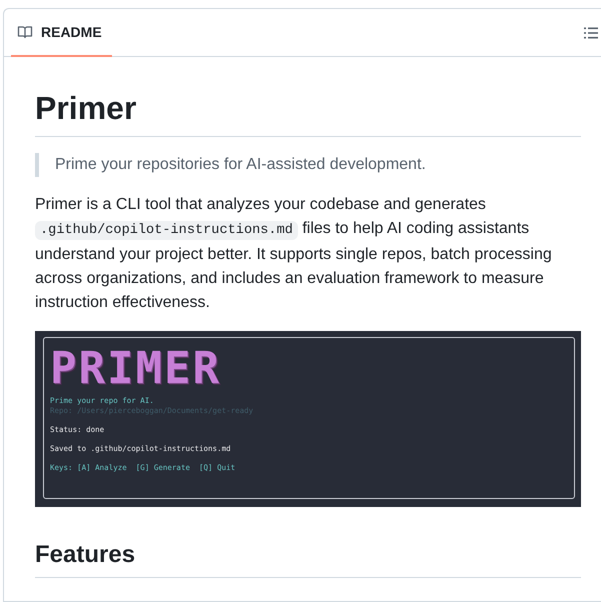  What do you see at coordinates (308, 112) in the screenshot?
I see `readme-title: Primer` at bounding box center [308, 112].